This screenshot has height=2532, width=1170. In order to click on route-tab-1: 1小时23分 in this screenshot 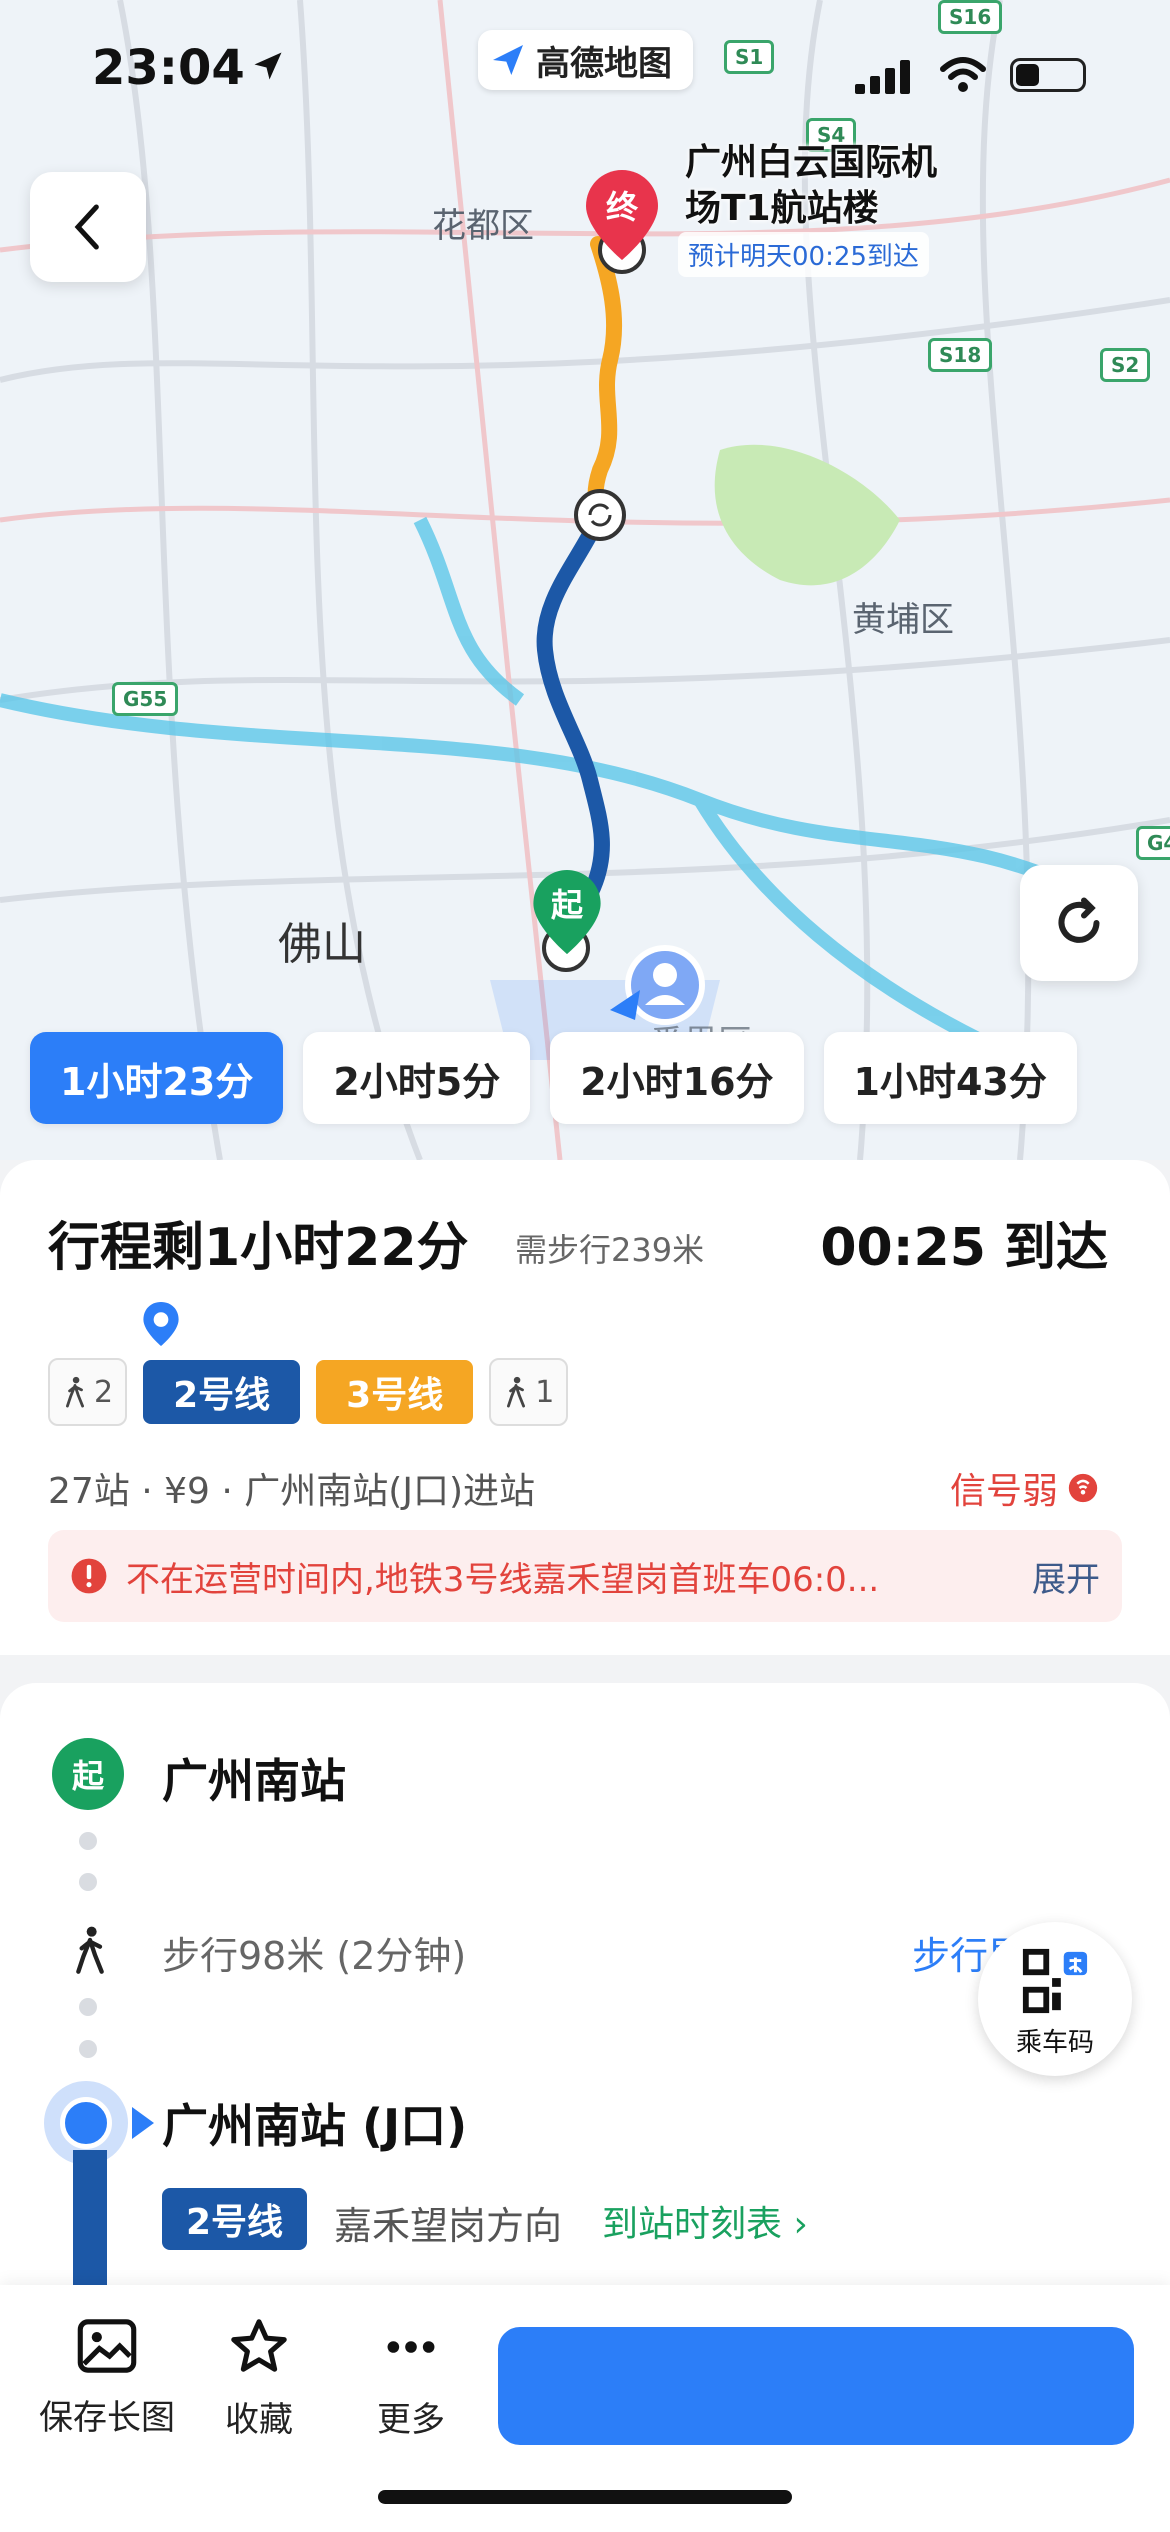, I will do `click(157, 1078)`.